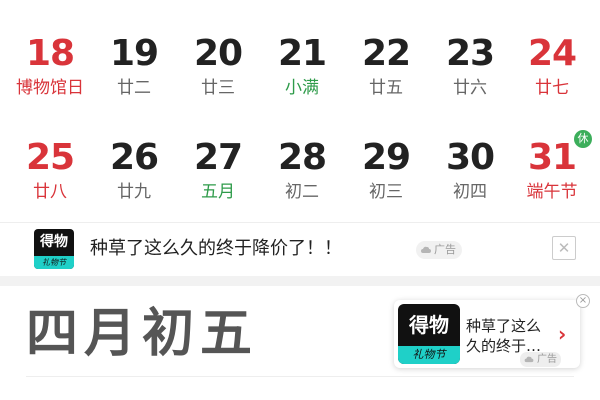  I want to click on section-divider, so click(300, 281).